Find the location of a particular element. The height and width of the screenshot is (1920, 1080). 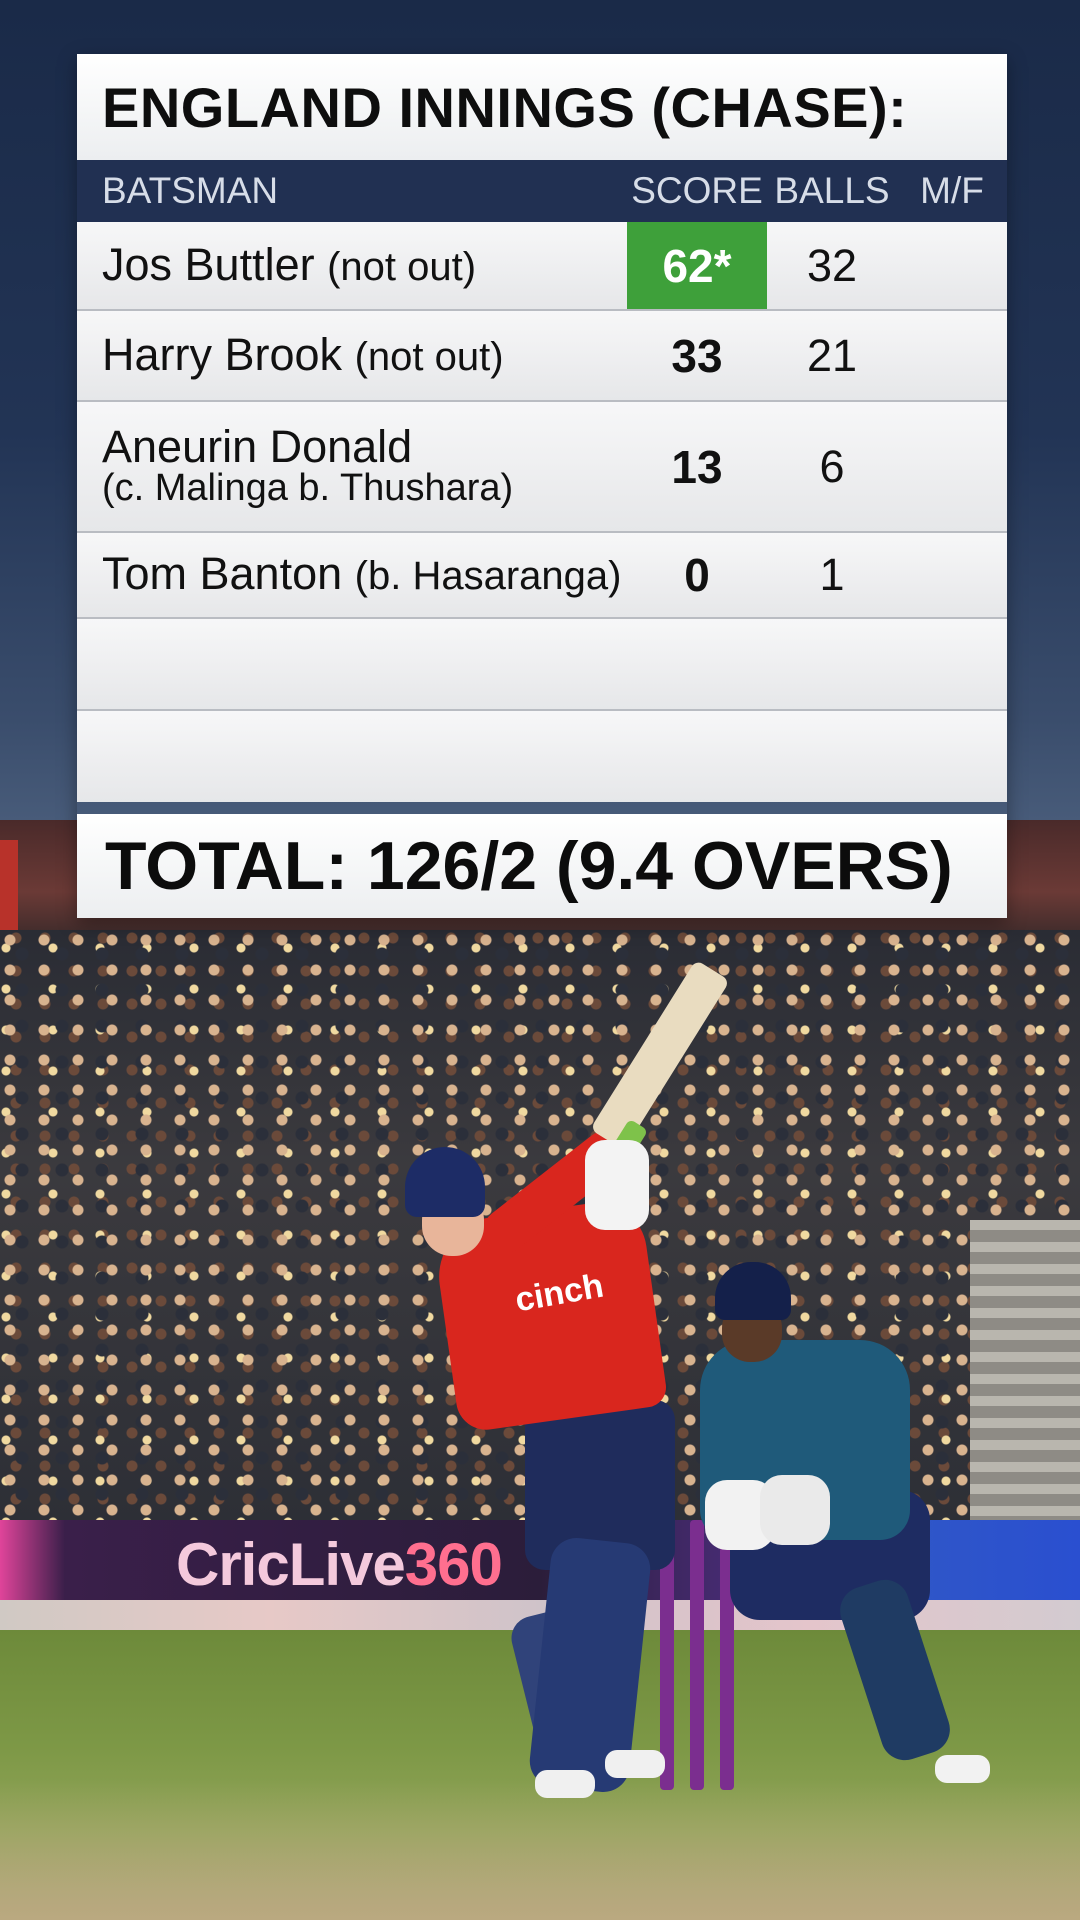

batsman-row: Tom Banton (b. Hasaranga) 0 1 is located at coordinates (542, 576).